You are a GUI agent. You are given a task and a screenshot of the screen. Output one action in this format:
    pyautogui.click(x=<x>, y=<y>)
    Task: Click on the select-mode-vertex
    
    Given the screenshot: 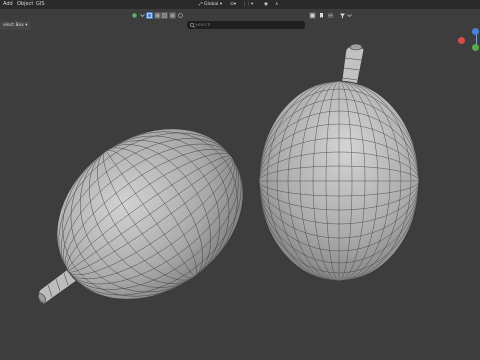 What is the action you would take?
    pyautogui.click(x=149, y=15)
    